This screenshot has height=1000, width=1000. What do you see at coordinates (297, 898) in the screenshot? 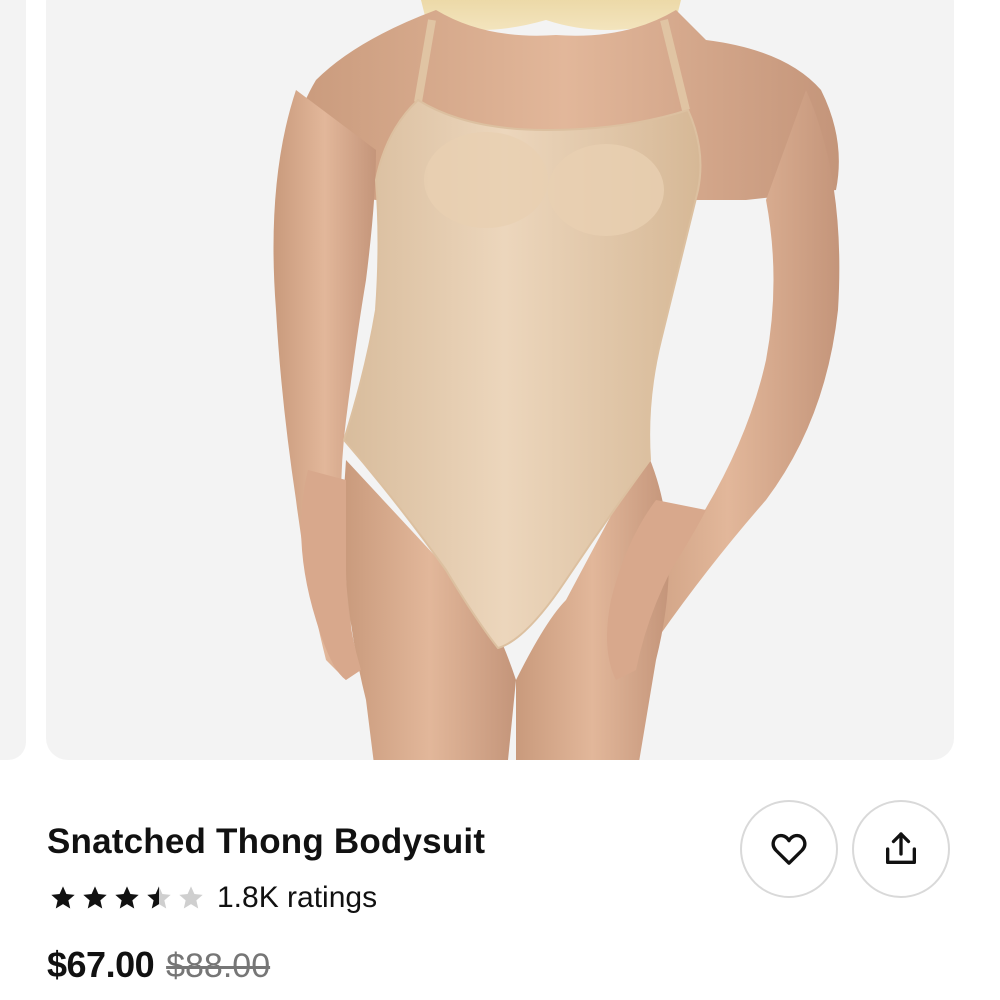
I see `ratings-count: 1.8K ratings` at bounding box center [297, 898].